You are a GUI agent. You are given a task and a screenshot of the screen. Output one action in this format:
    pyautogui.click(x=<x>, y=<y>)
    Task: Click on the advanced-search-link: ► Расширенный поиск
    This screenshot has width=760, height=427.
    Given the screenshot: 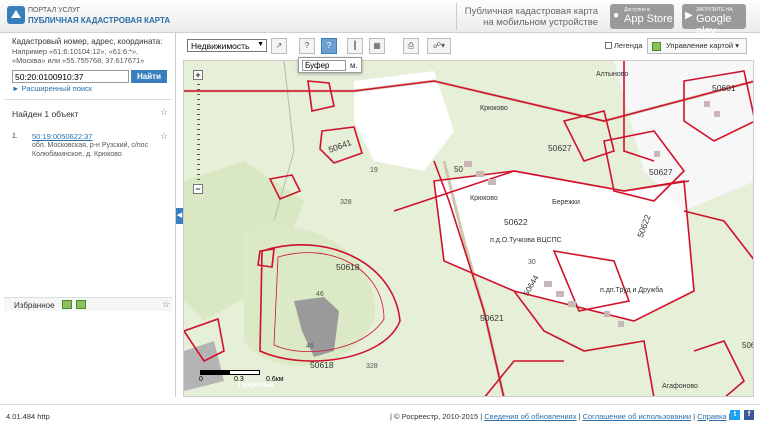 What is the action you would take?
    pyautogui.click(x=52, y=88)
    